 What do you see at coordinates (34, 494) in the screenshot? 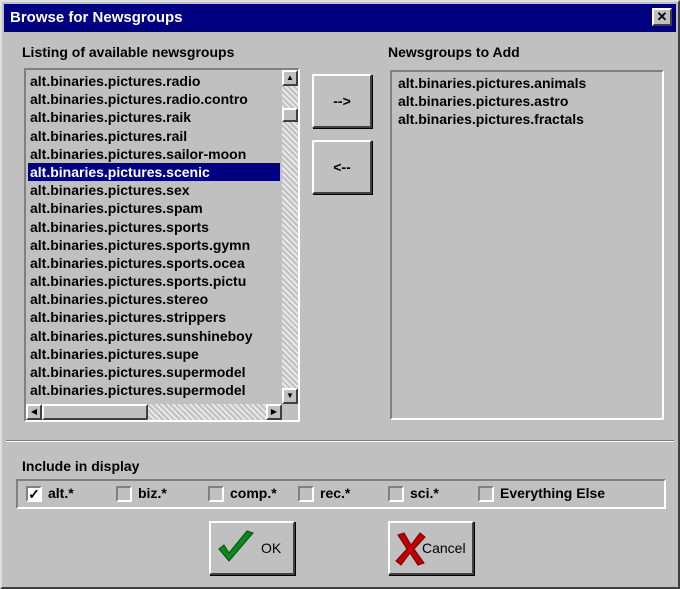
I see `filter-checkbox-alt: ✓` at bounding box center [34, 494].